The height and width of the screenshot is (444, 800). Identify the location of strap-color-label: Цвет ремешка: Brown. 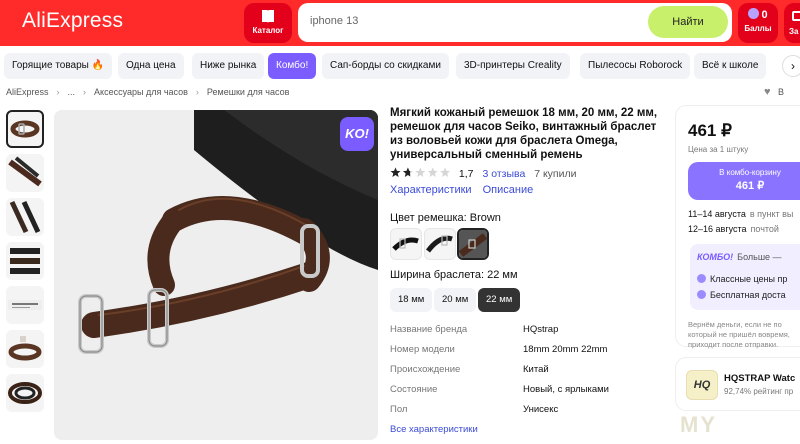
(445, 218).